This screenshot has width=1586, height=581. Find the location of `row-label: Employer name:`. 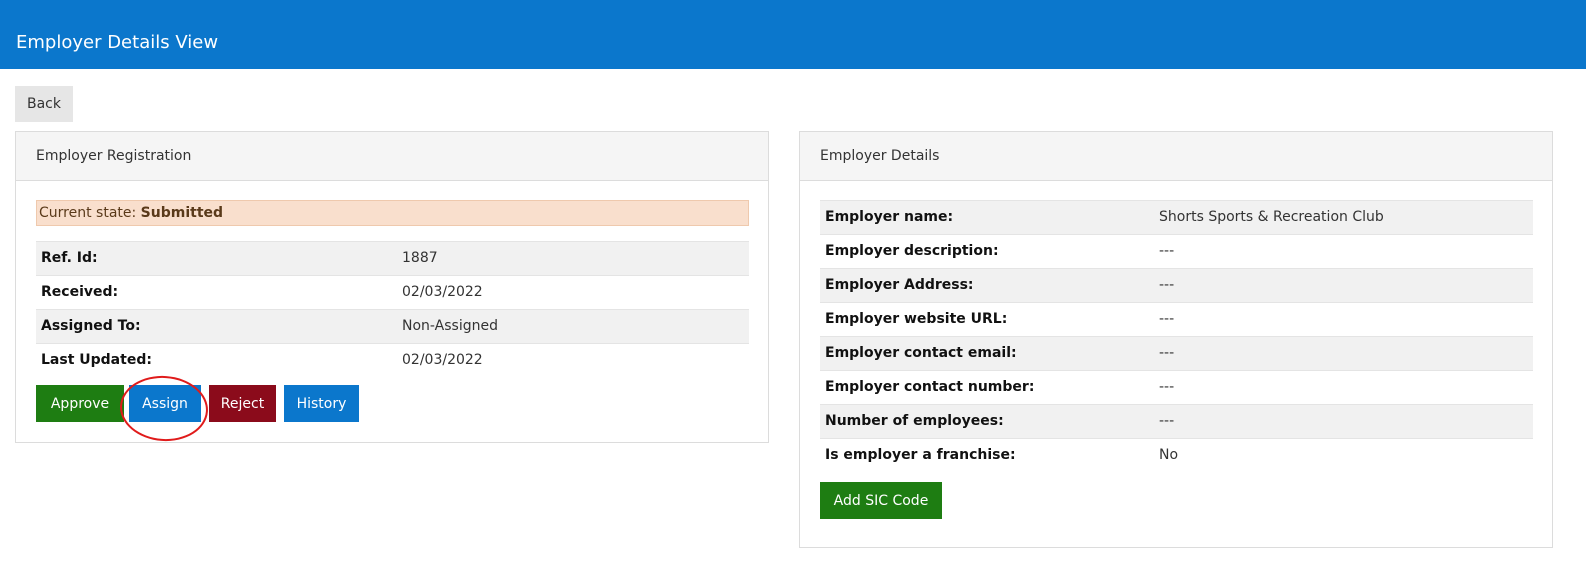

row-label: Employer name: is located at coordinates (889, 217).